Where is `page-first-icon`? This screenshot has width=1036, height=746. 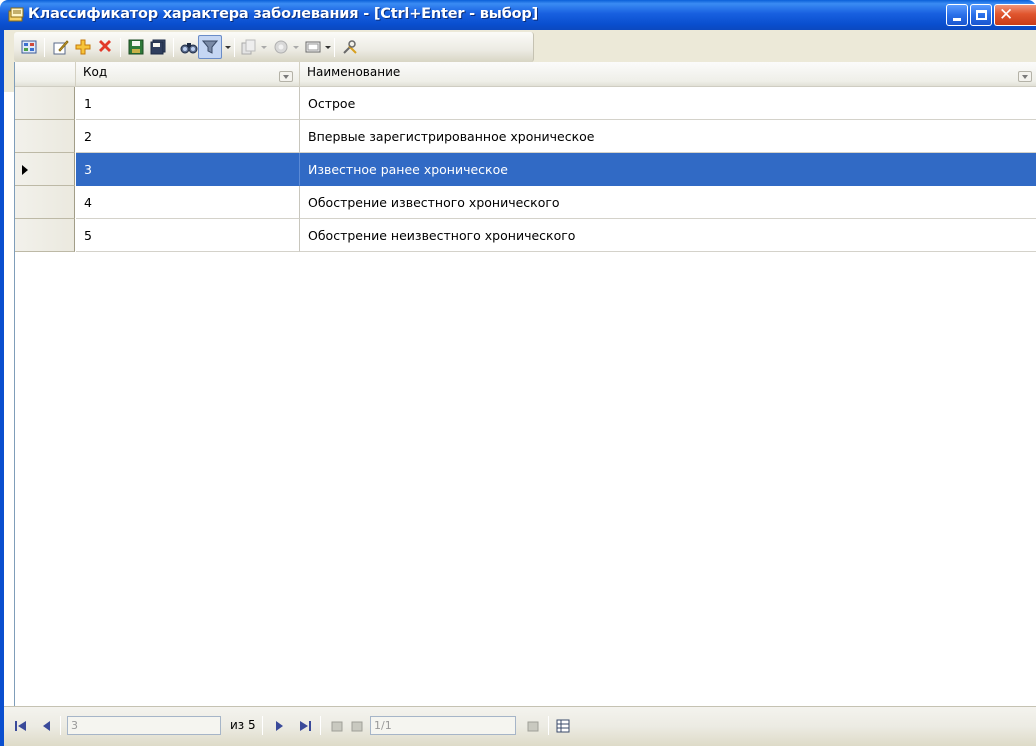 page-first-icon is located at coordinates (337, 726).